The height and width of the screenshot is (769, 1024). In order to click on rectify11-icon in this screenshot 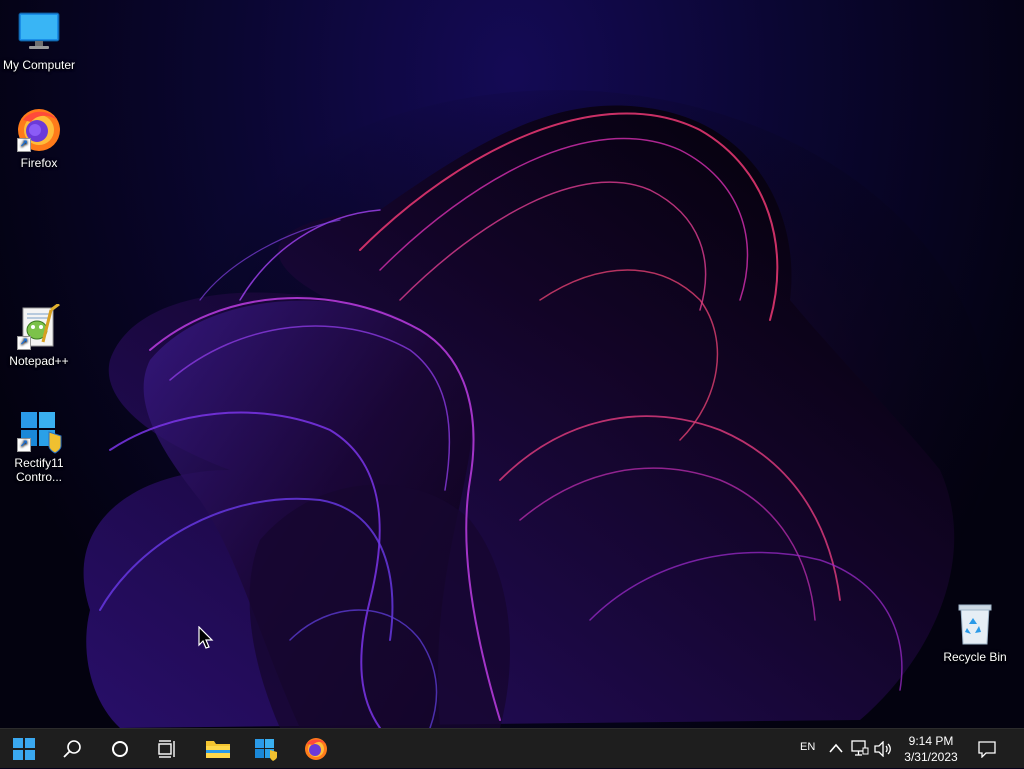, I will do `click(266, 750)`.